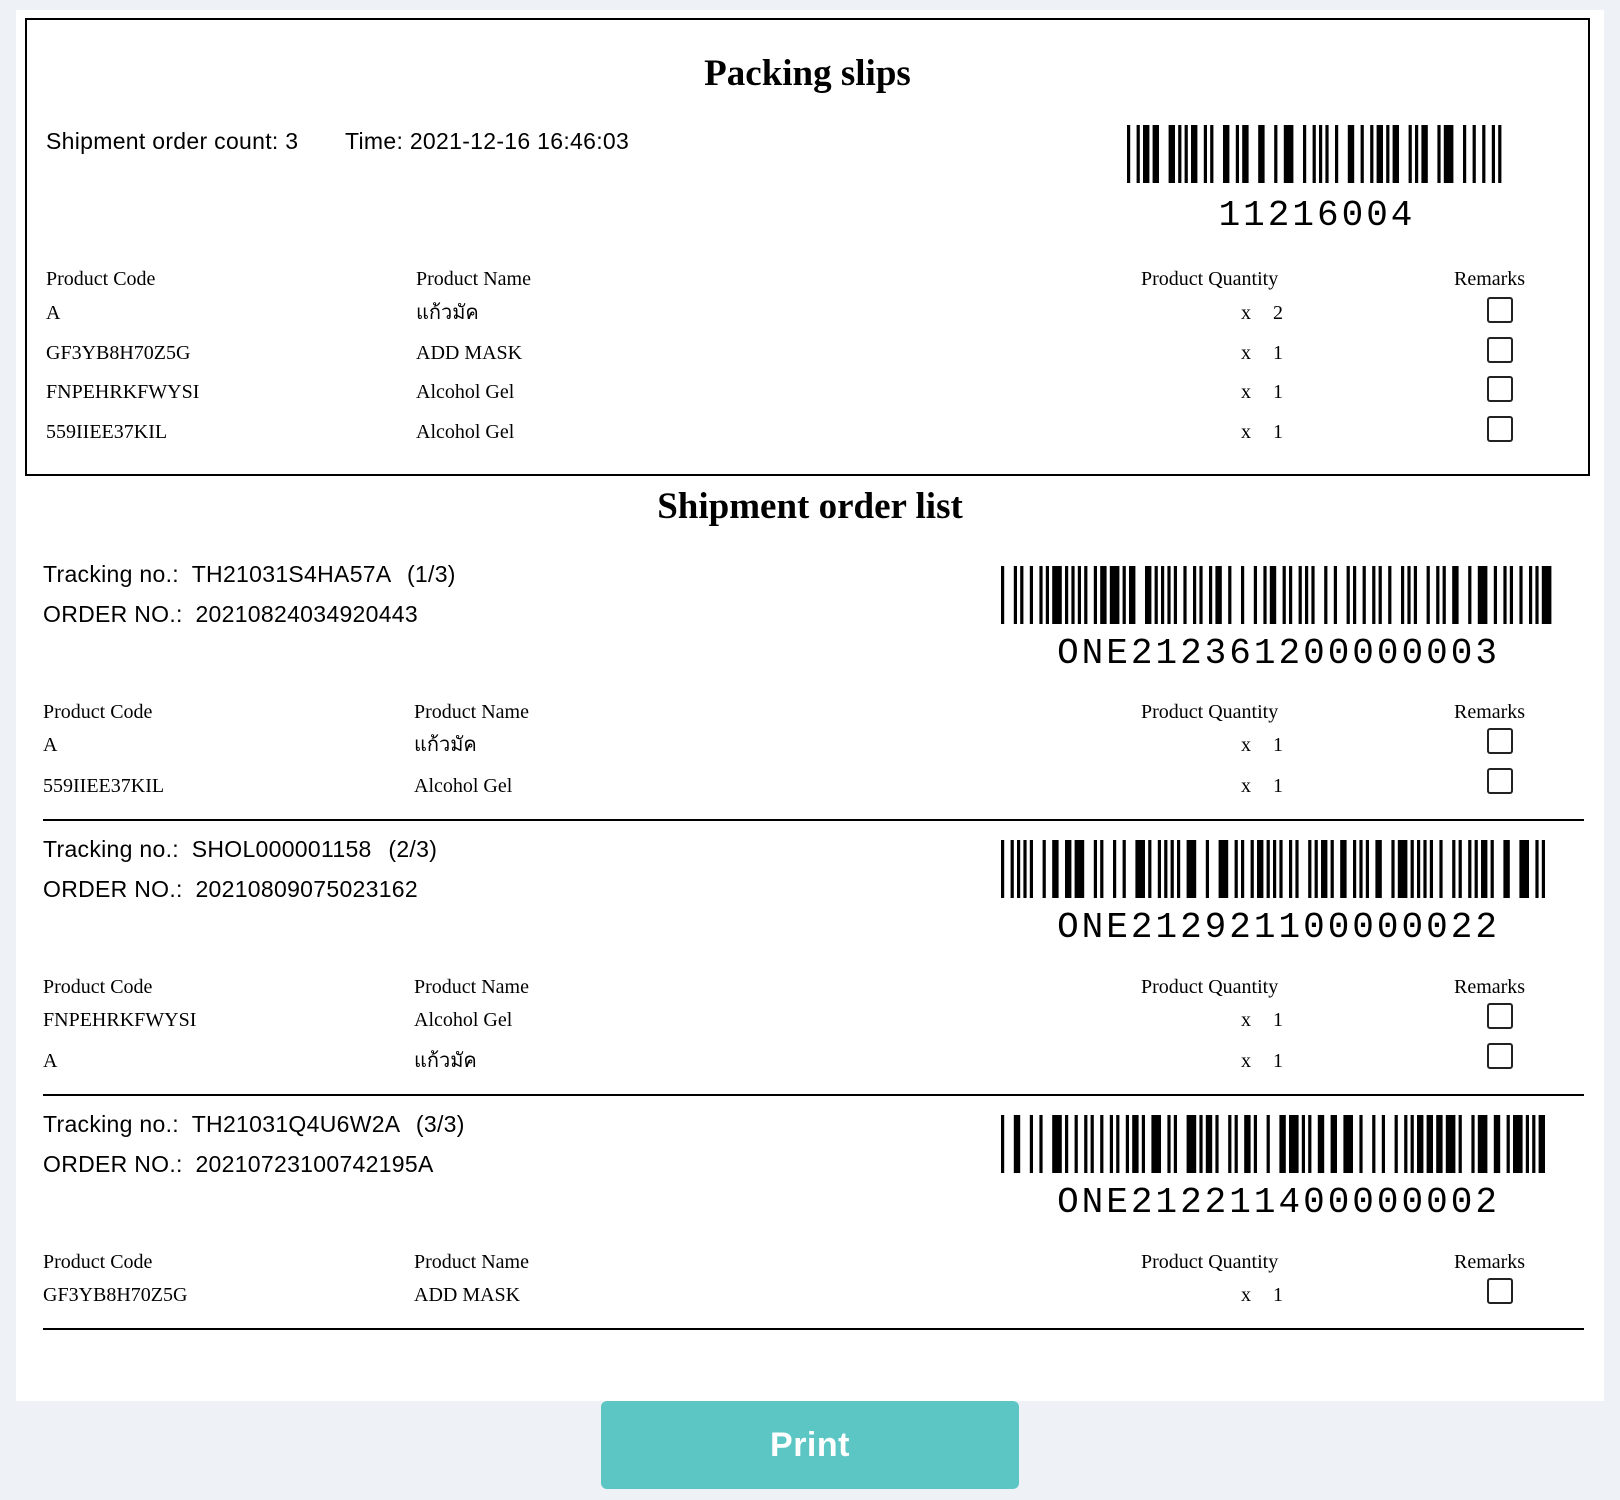 This screenshot has width=1620, height=1500. I want to click on order-position: (2/3), so click(413, 849).